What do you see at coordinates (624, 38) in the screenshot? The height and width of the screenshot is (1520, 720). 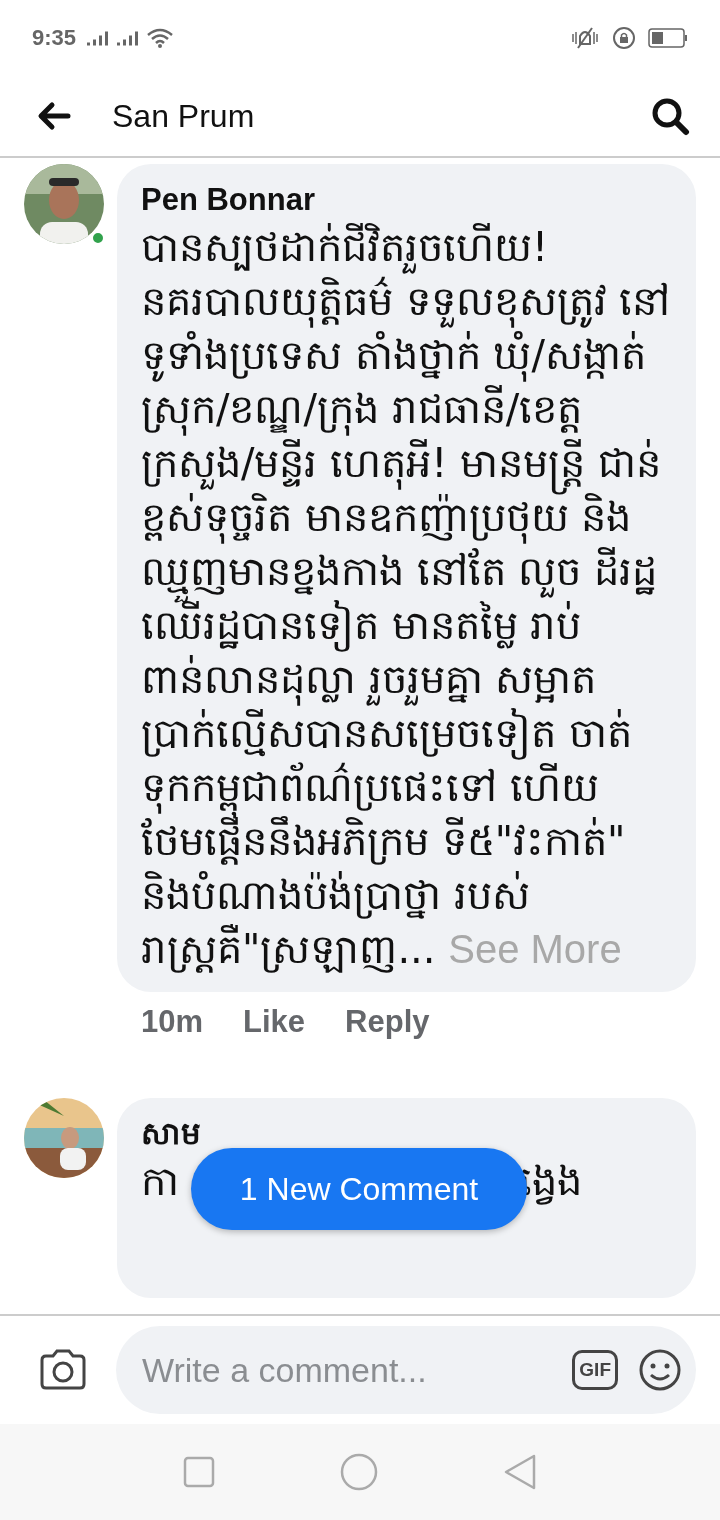 I see `rotation-lock-icon` at bounding box center [624, 38].